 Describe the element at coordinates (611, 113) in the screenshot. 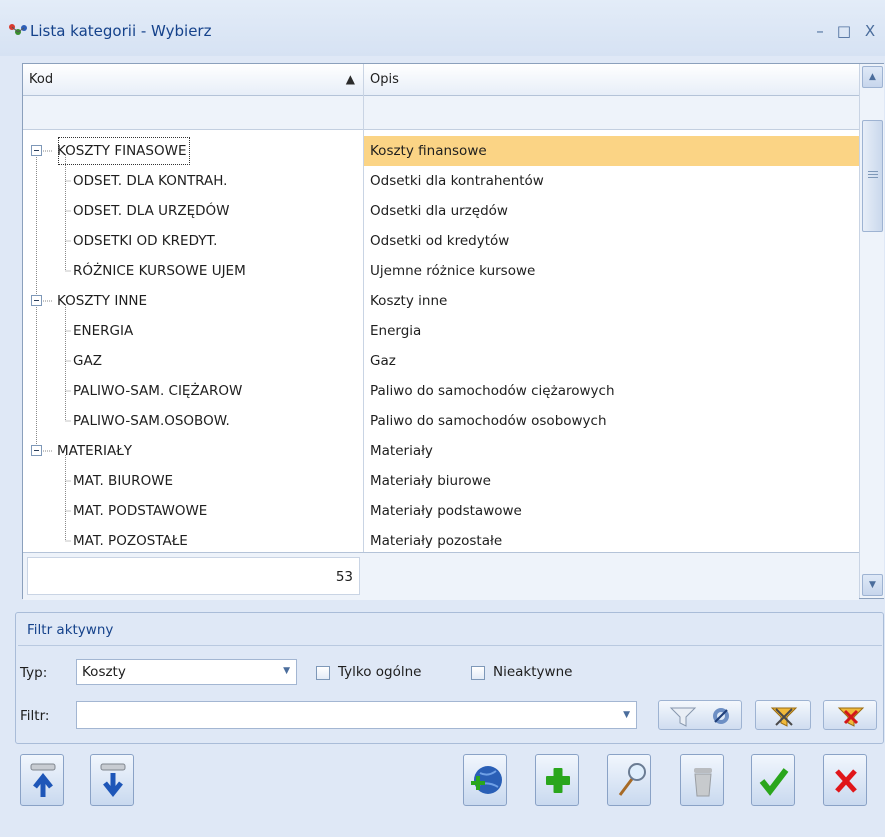

I see `description-filter-cell` at that location.